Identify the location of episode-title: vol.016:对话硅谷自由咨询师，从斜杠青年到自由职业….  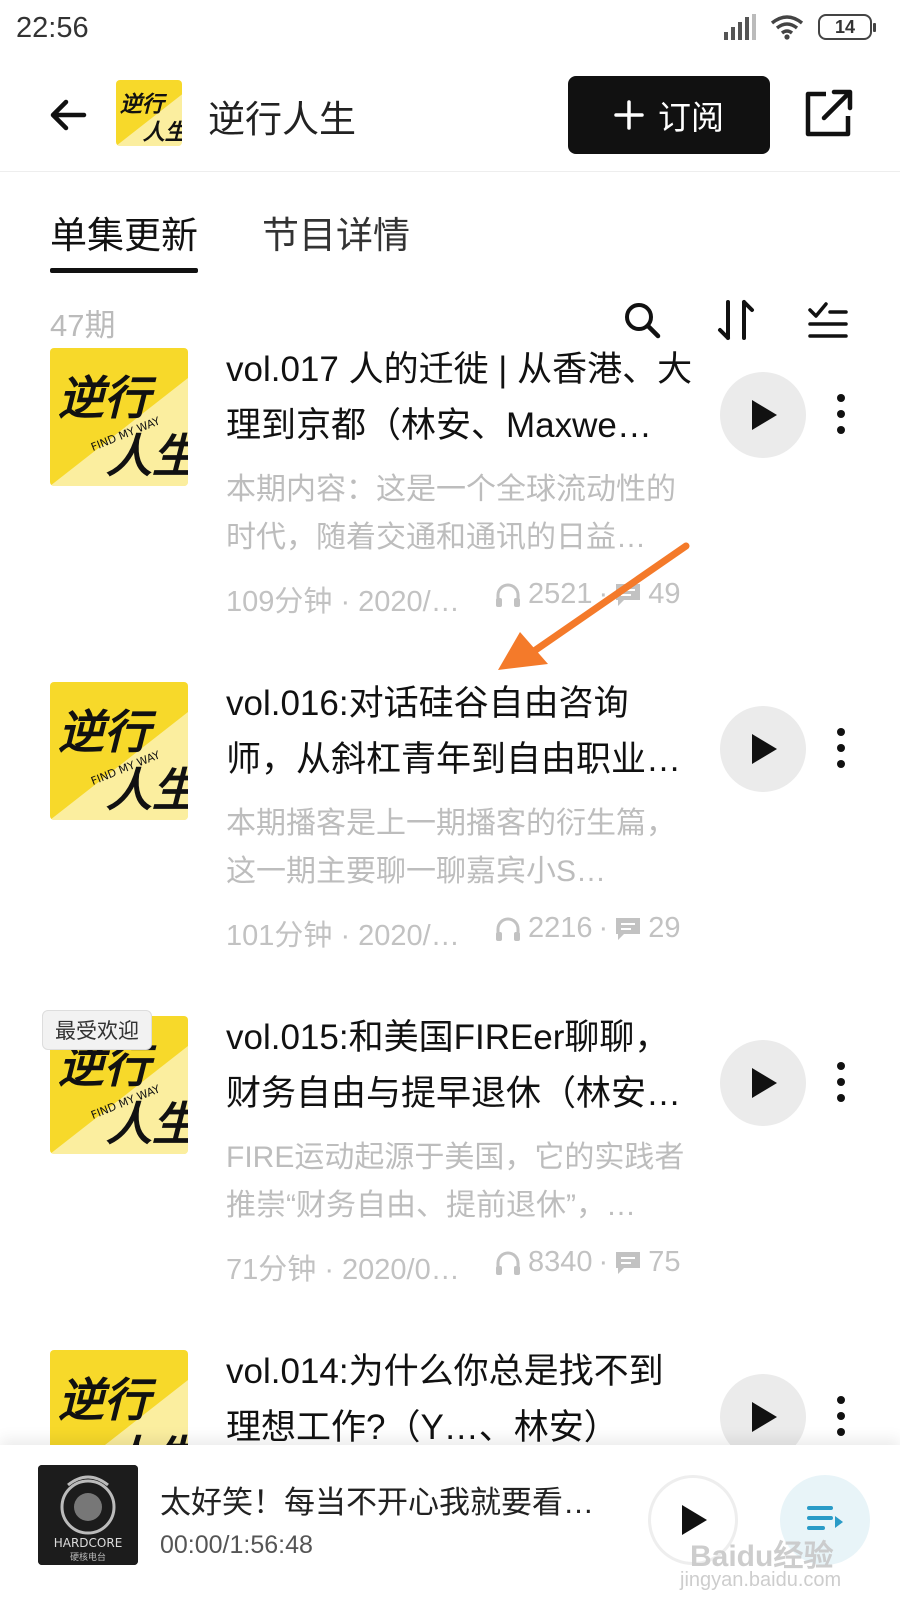
(454, 731).